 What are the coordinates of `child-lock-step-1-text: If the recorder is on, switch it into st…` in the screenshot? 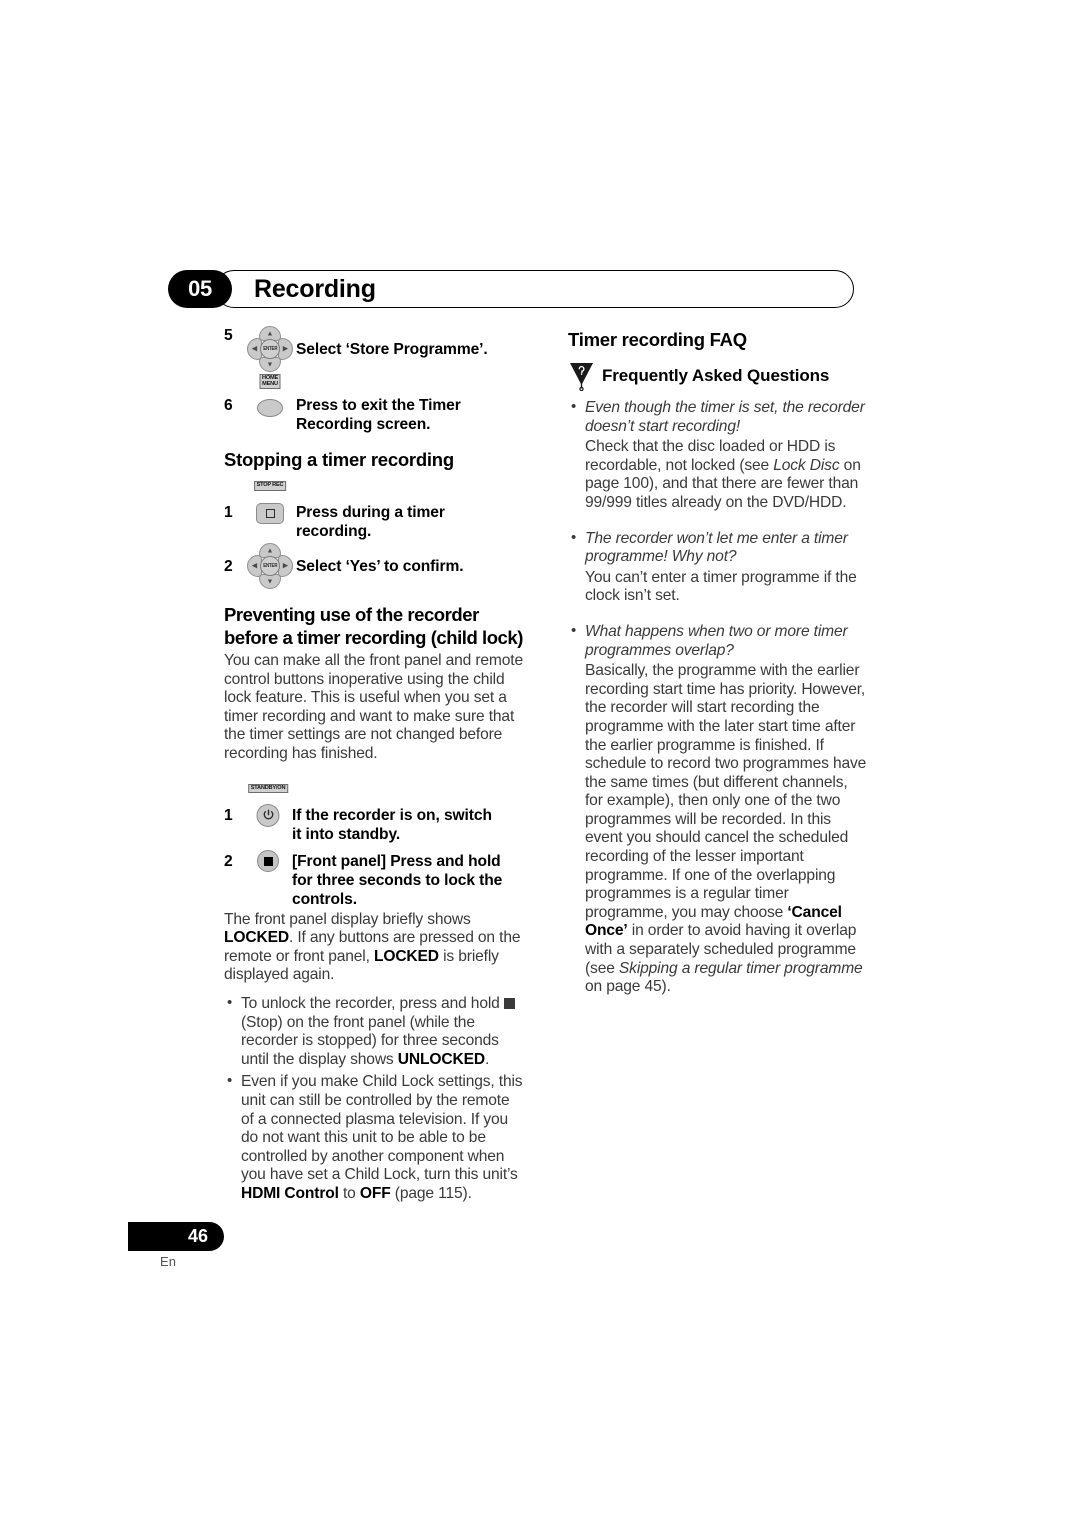 It's located at (392, 824).